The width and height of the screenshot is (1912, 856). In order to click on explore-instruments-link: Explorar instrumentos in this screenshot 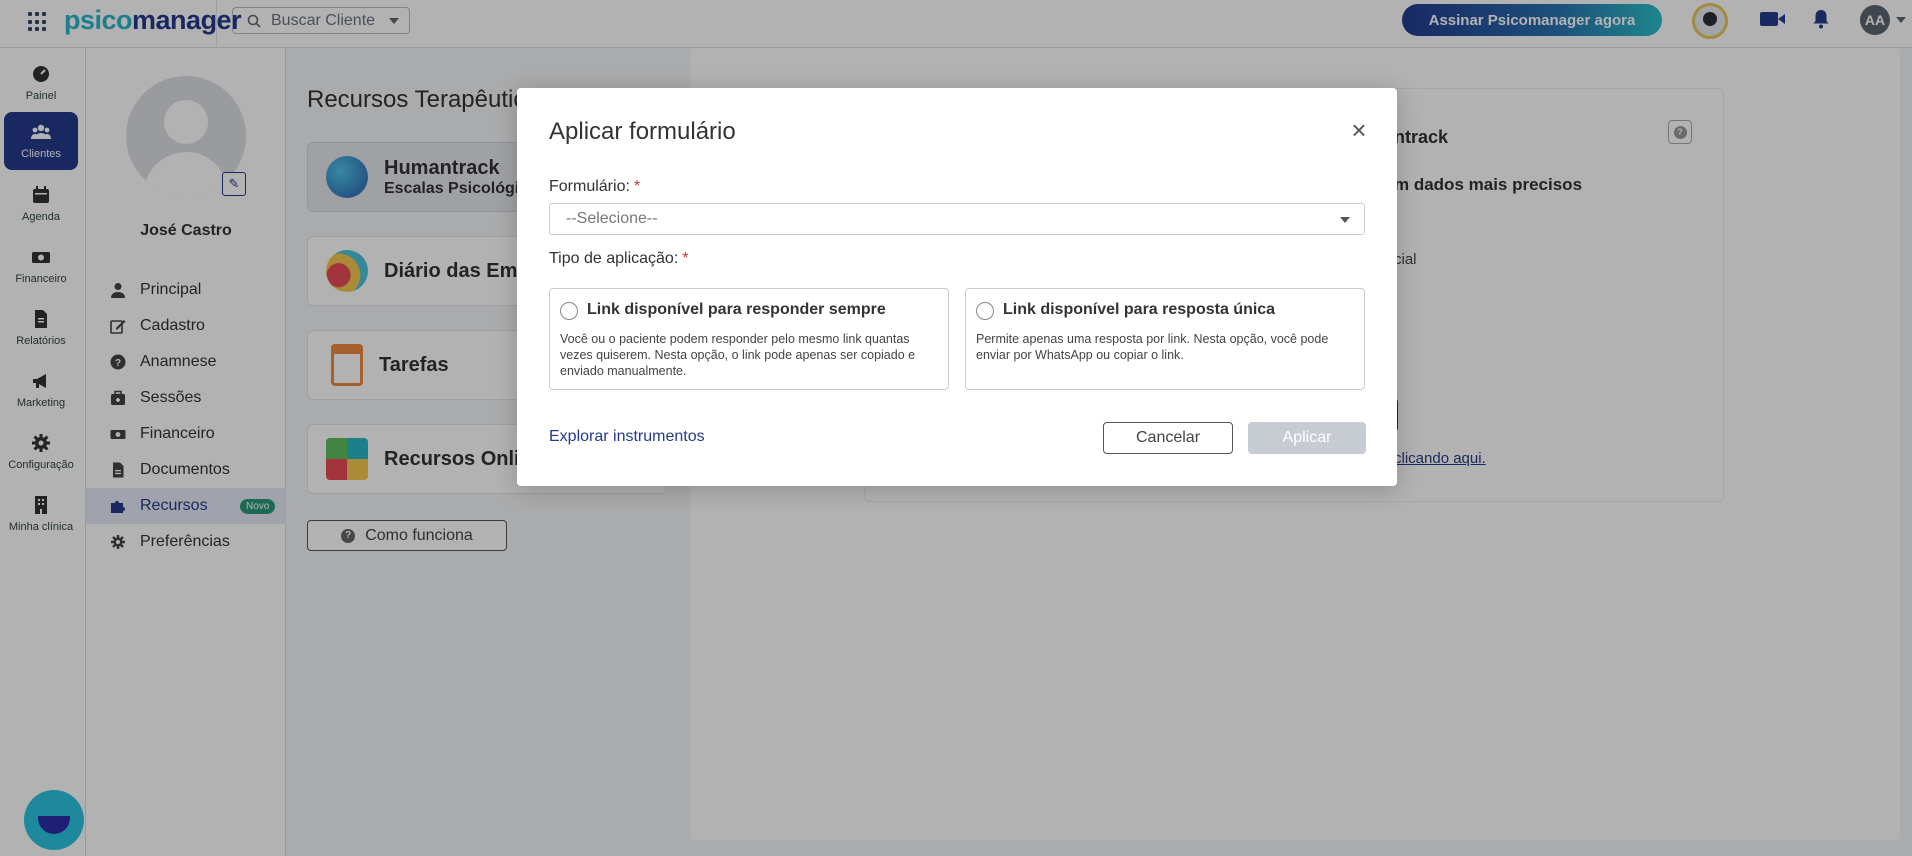, I will do `click(627, 437)`.